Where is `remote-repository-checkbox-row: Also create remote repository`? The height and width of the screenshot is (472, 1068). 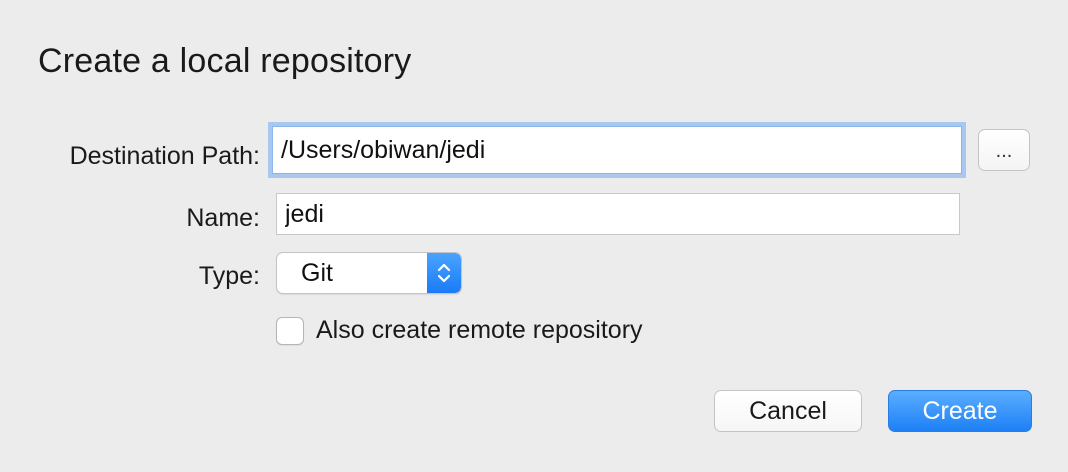
remote-repository-checkbox-row: Also create remote repository is located at coordinates (459, 330).